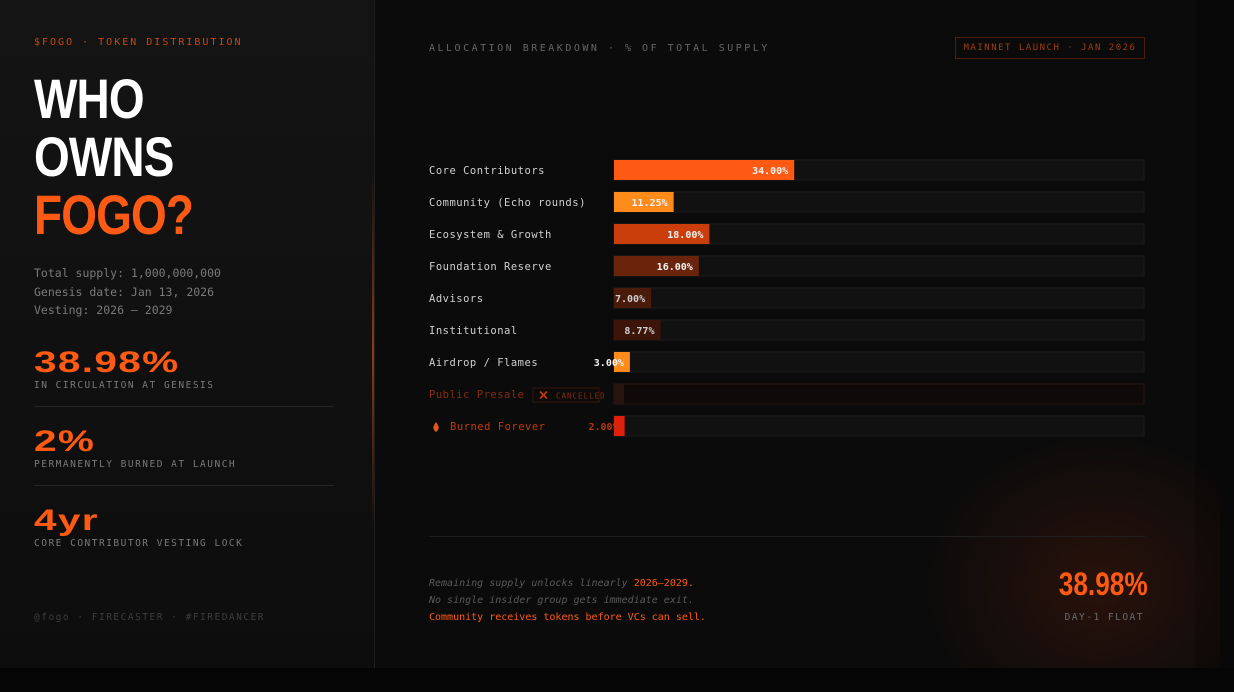  What do you see at coordinates (603, 427) in the screenshot?
I see `data-label: 2.00%` at bounding box center [603, 427].